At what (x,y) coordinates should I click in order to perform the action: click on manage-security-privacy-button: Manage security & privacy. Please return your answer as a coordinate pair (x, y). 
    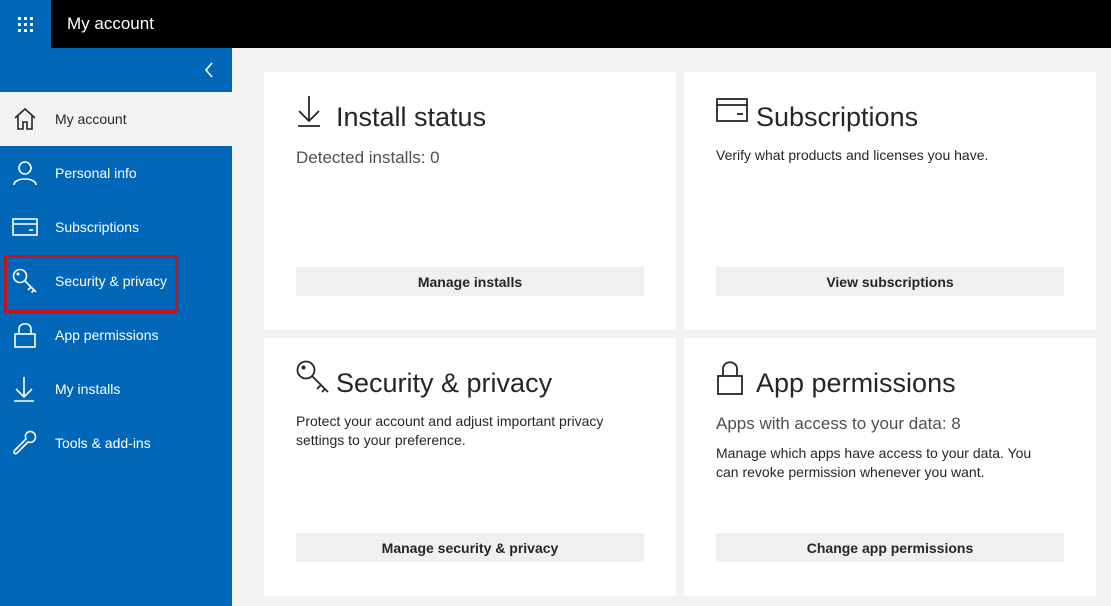
    Looking at the image, I should click on (470, 547).